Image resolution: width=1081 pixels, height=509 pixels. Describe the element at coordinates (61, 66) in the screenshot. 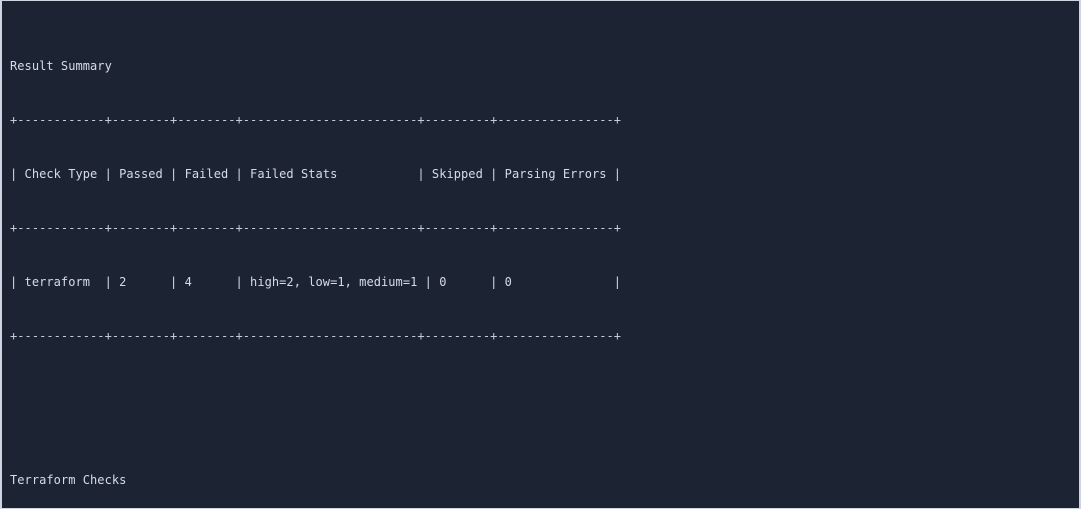

I see `result-summary-title: Result Summary` at that location.